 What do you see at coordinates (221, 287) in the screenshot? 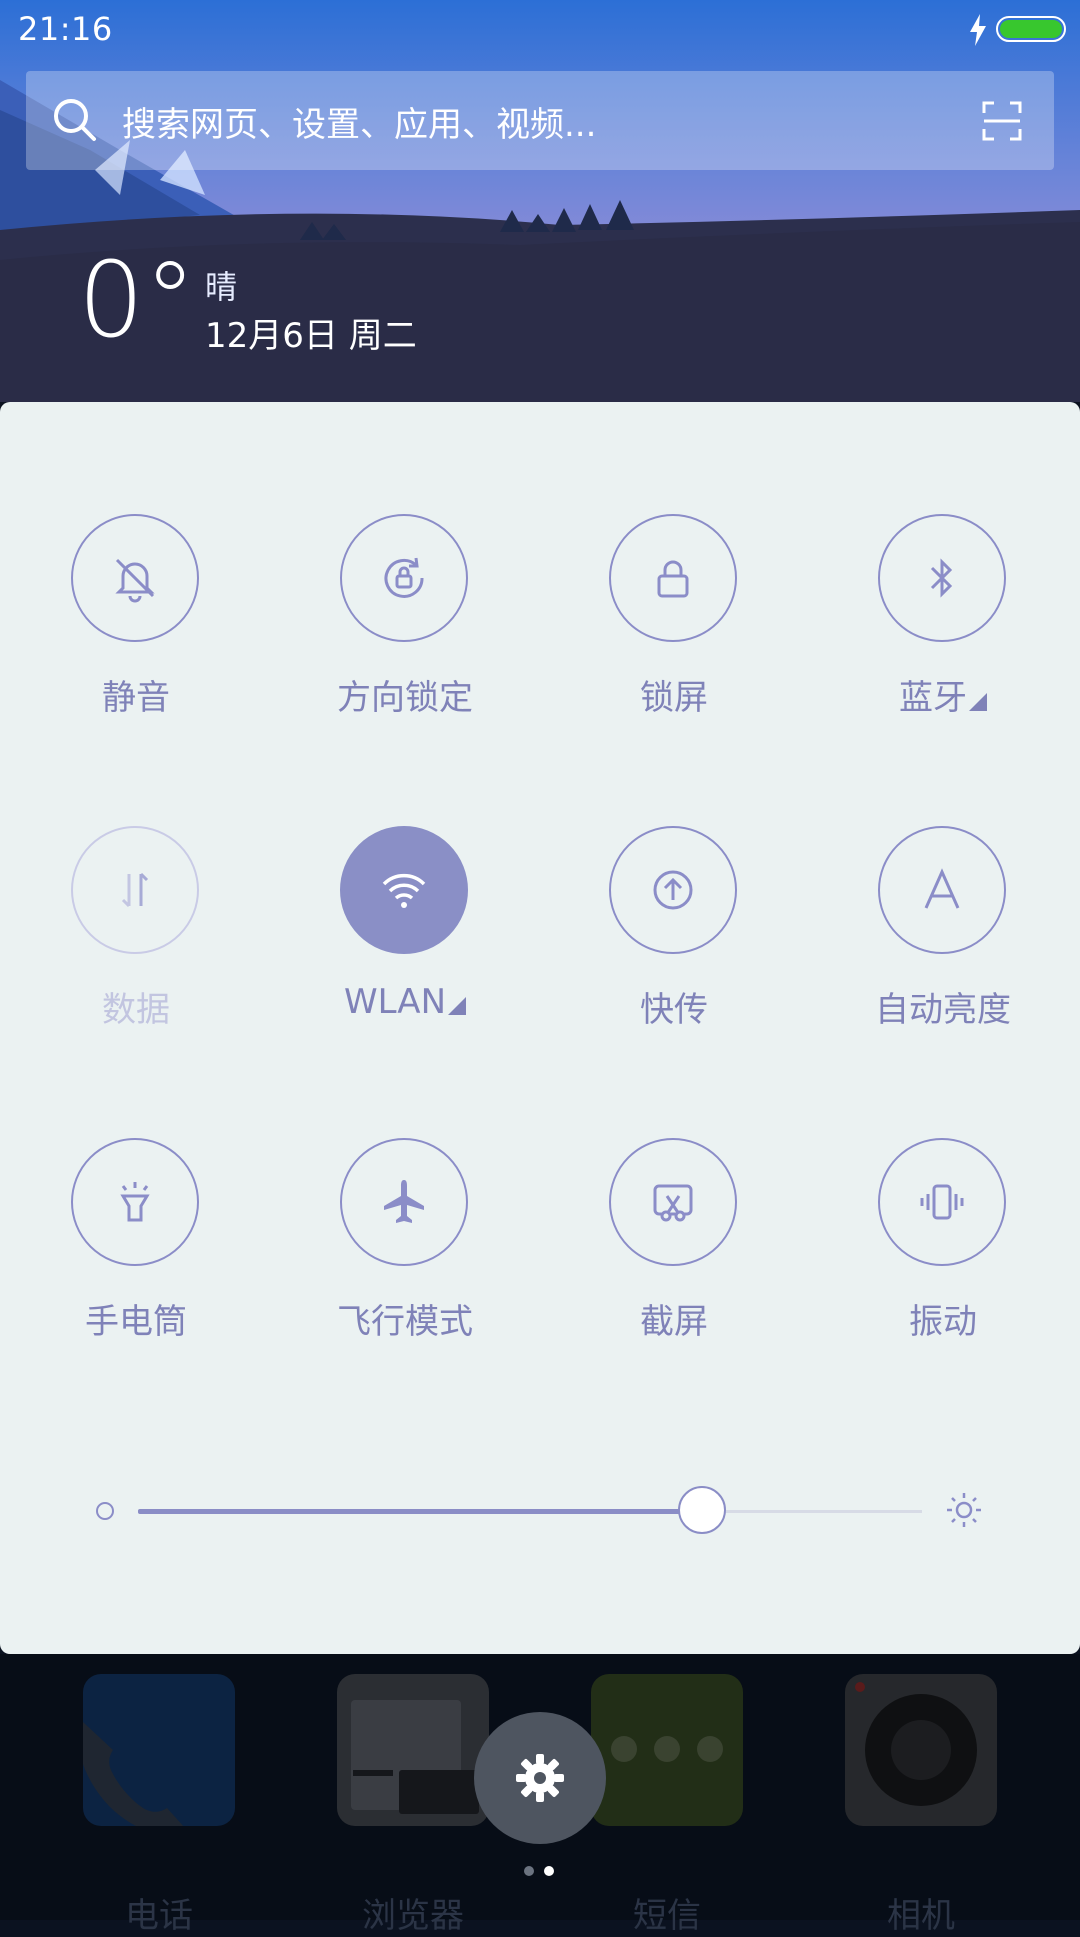
I see `weather-condition: 晴` at bounding box center [221, 287].